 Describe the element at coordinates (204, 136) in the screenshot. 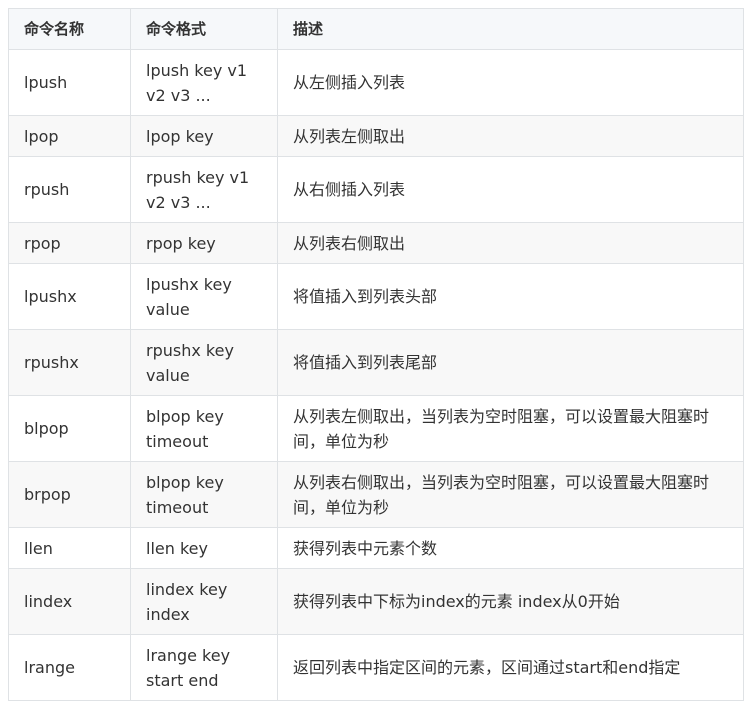

I see `command-format-cell: lpop key` at that location.